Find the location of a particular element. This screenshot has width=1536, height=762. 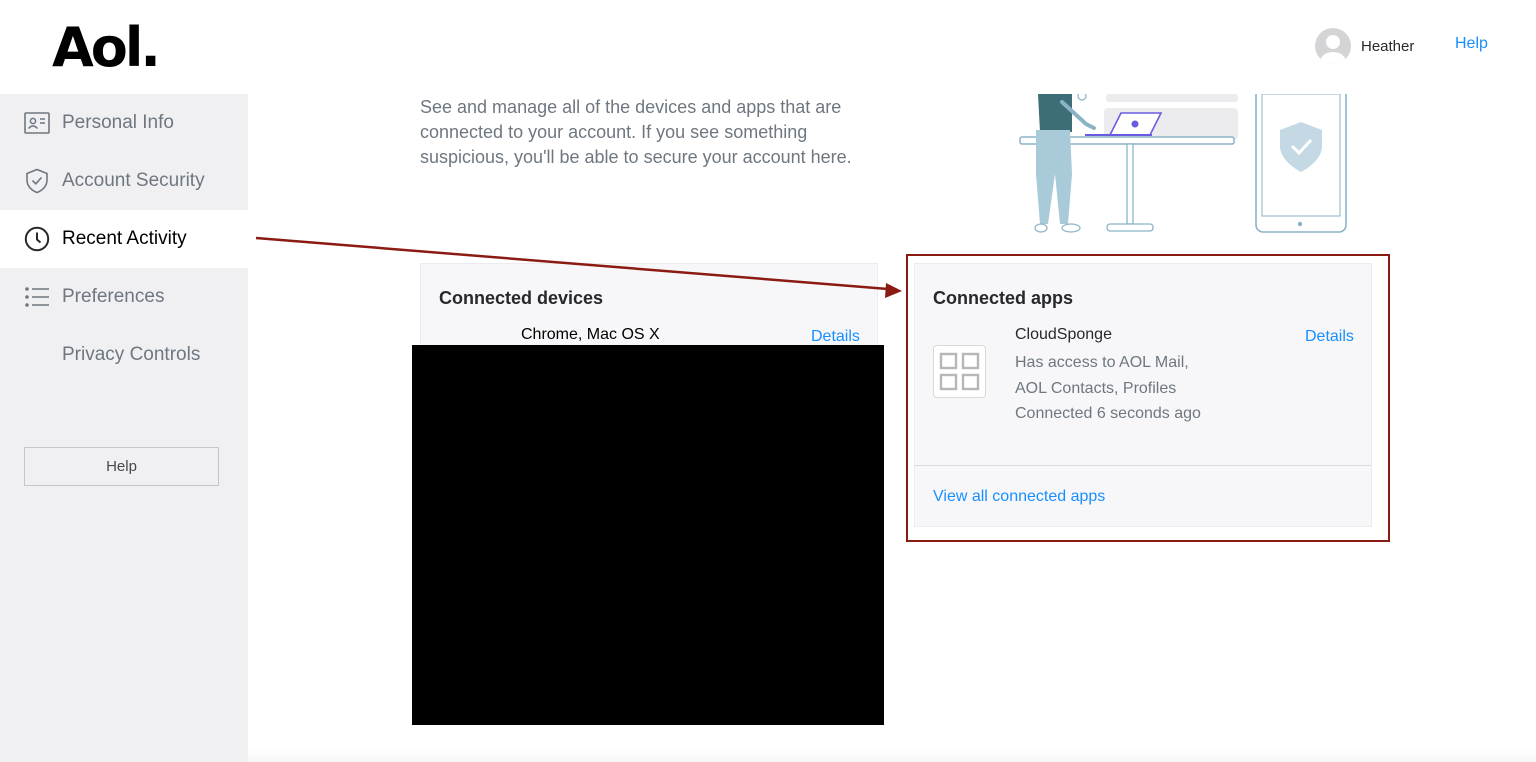

sidebar-item-label: Privacy Controls is located at coordinates (131, 354).